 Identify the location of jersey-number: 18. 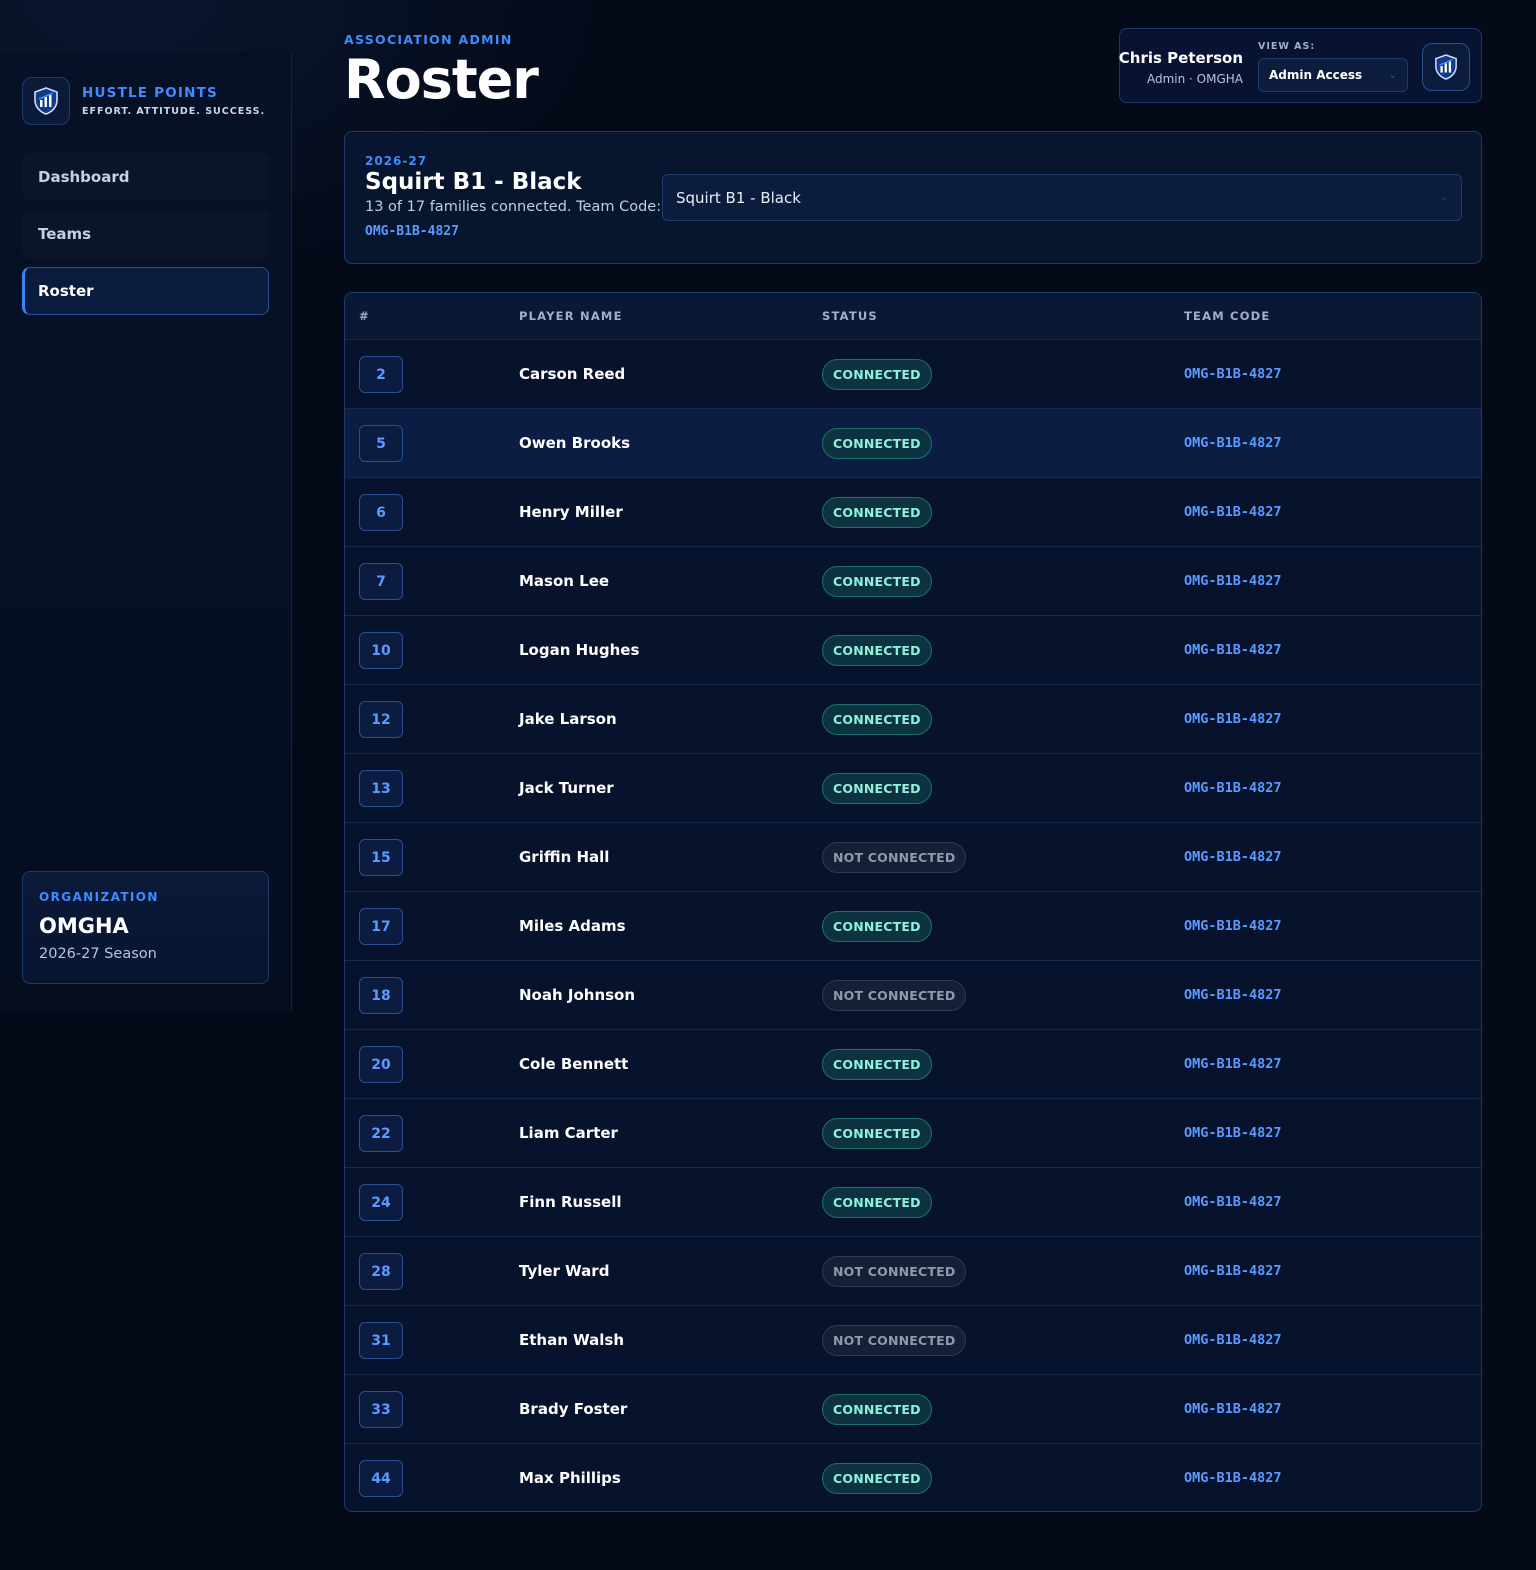
(381, 995).